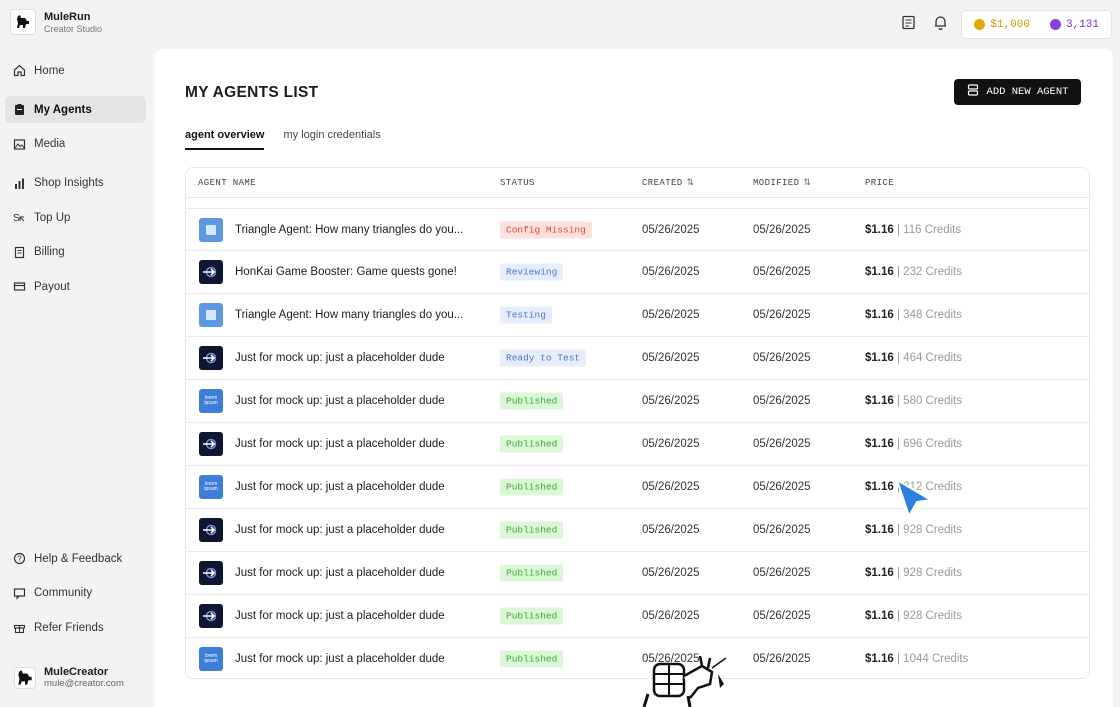 The width and height of the screenshot is (1120, 707). I want to click on sidebar-item-billing: Billing, so click(75, 252).